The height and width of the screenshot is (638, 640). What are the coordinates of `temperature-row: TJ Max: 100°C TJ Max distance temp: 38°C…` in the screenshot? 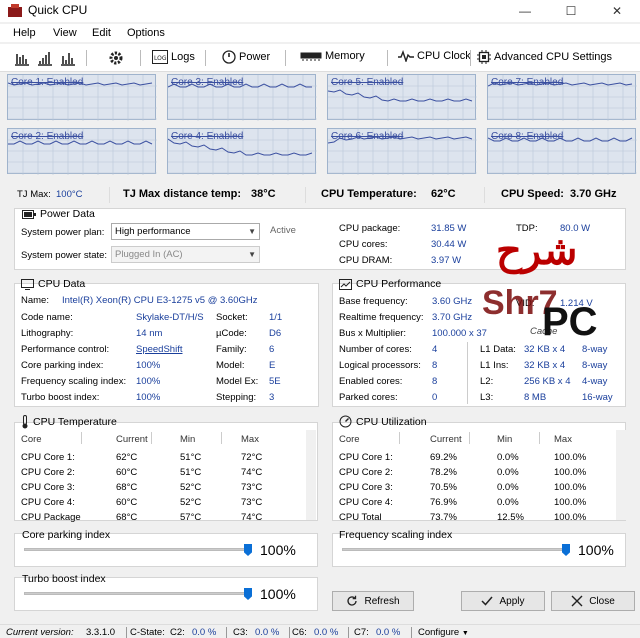 It's located at (320, 195).